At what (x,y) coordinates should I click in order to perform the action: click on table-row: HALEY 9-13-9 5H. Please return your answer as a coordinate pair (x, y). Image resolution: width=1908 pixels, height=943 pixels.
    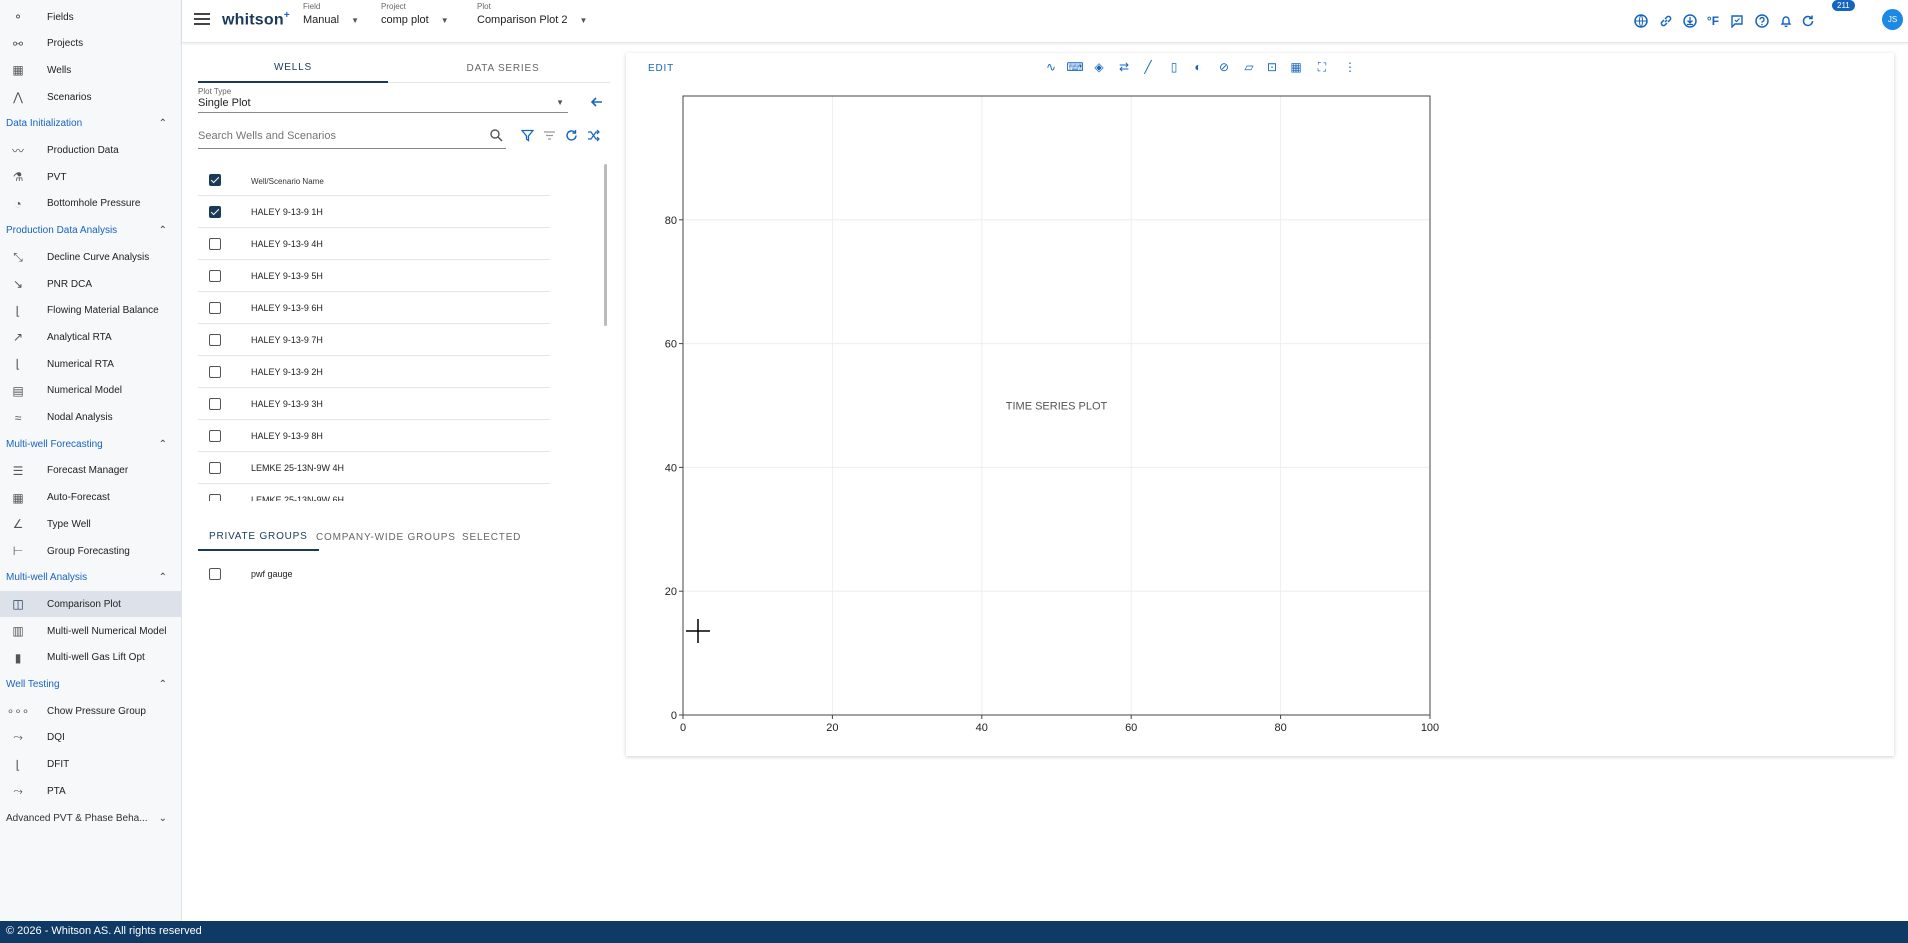
    Looking at the image, I should click on (374, 276).